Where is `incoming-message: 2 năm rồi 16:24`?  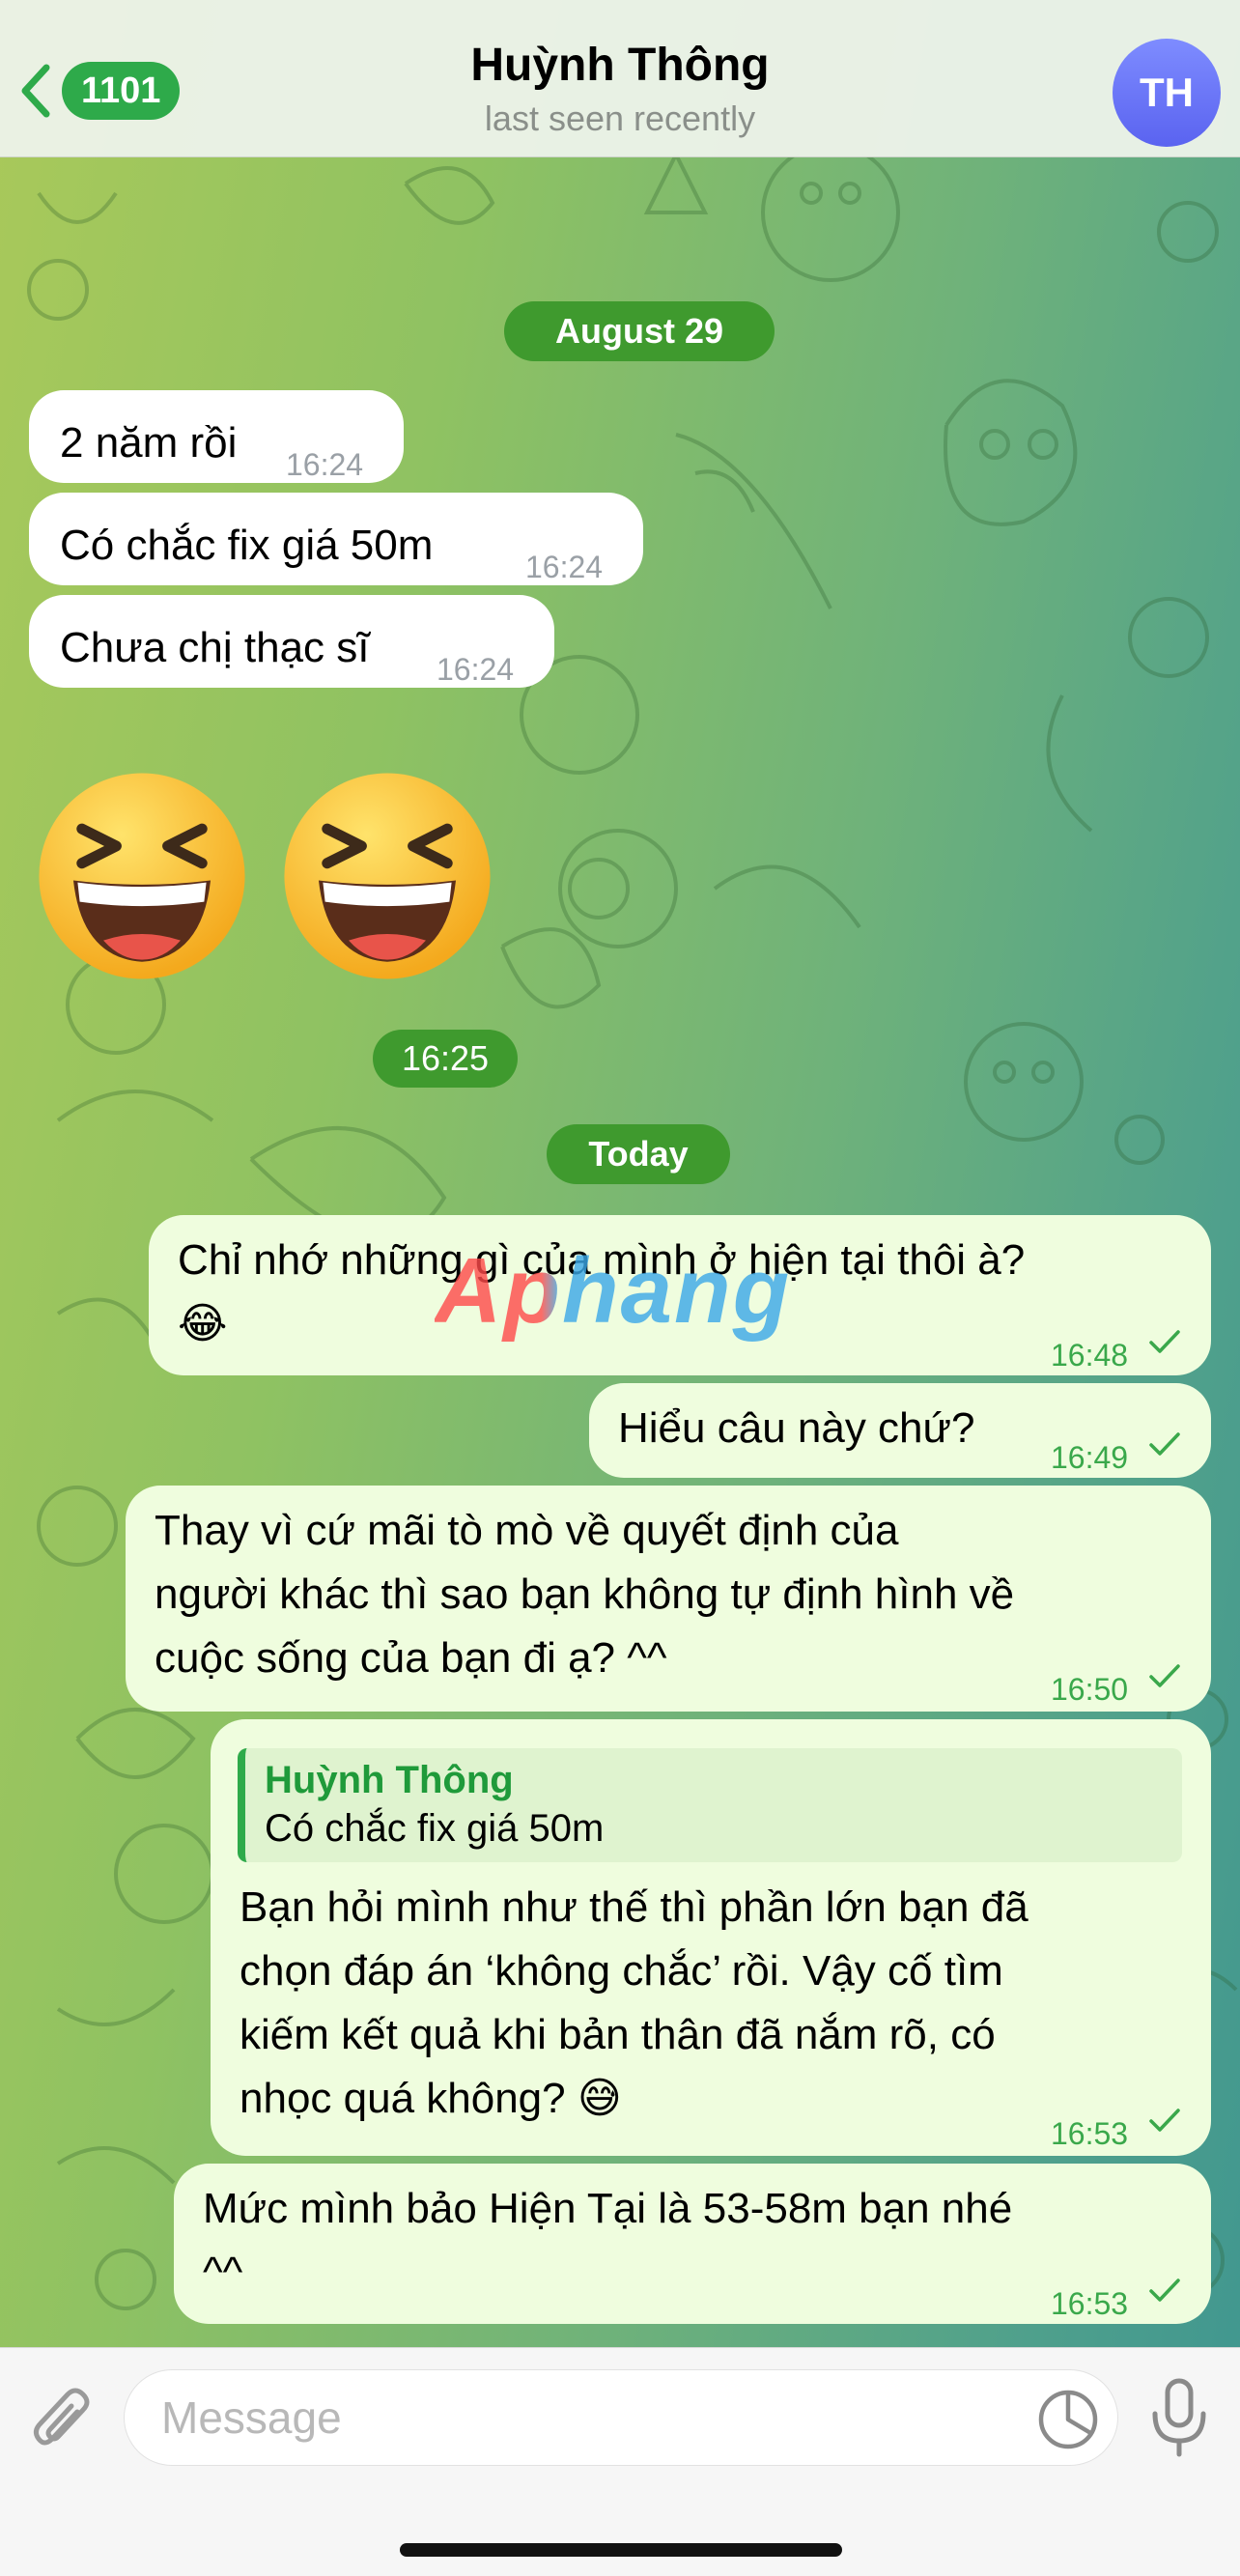 incoming-message: 2 năm rồi 16:24 is located at coordinates (216, 436).